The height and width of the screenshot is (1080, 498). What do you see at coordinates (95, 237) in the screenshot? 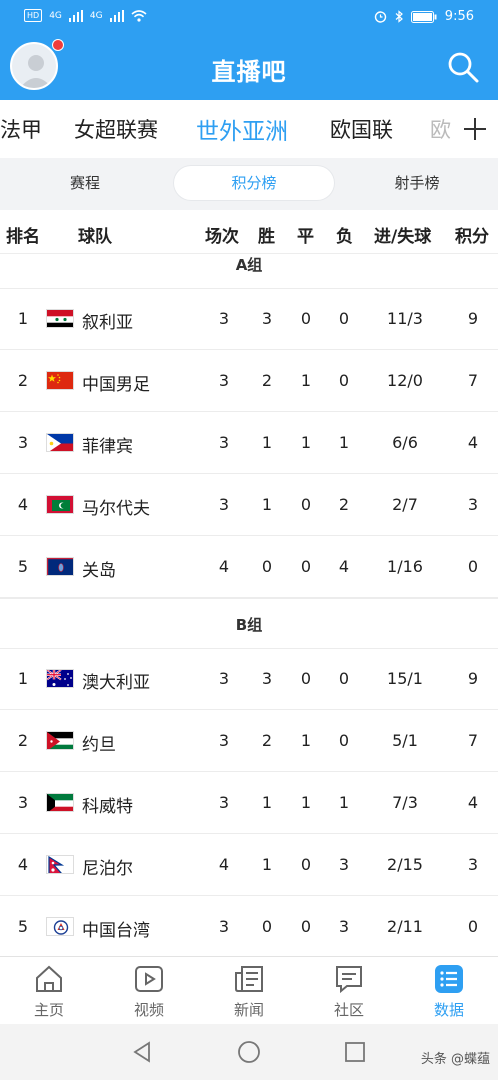
I see `col-team: 球队` at bounding box center [95, 237].